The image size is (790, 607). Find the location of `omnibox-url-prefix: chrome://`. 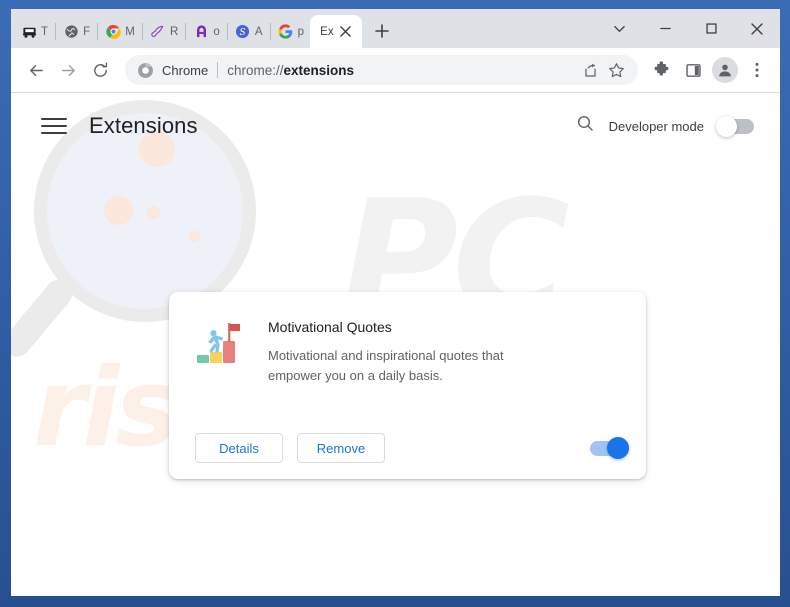

omnibox-url-prefix: chrome:// is located at coordinates (255, 70).